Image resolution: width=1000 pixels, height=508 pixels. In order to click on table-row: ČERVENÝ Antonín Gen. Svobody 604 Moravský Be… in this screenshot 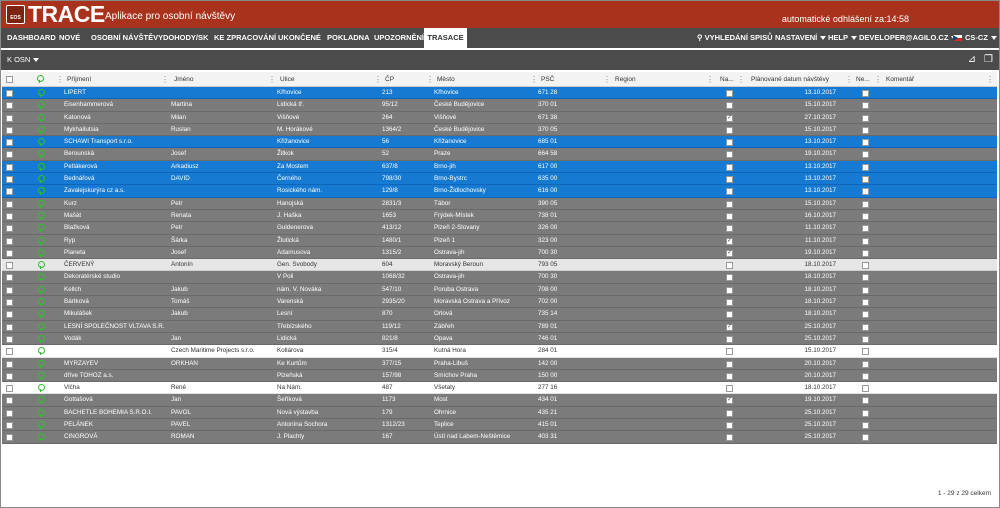, I will do `click(499, 265)`.